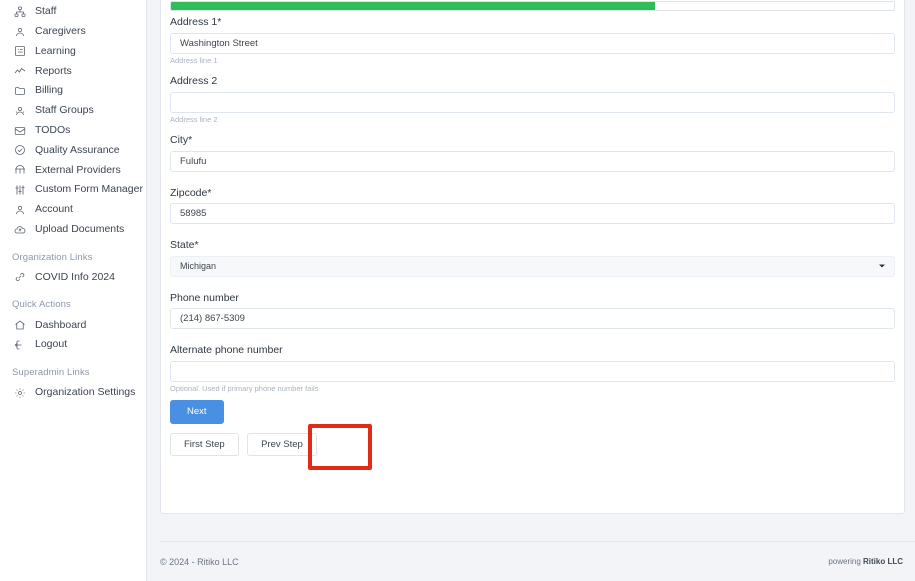 The image size is (915, 581). What do you see at coordinates (198, 266) in the screenshot?
I see `state-select-value: Michigan` at bounding box center [198, 266].